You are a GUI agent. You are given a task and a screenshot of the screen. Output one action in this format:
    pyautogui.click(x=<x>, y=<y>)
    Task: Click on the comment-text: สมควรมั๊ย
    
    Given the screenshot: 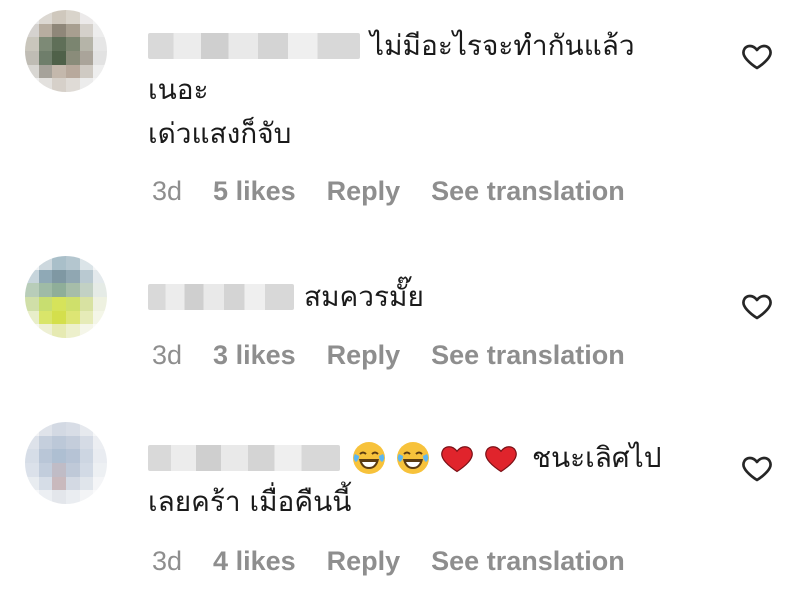 What is the action you would take?
    pyautogui.click(x=364, y=296)
    